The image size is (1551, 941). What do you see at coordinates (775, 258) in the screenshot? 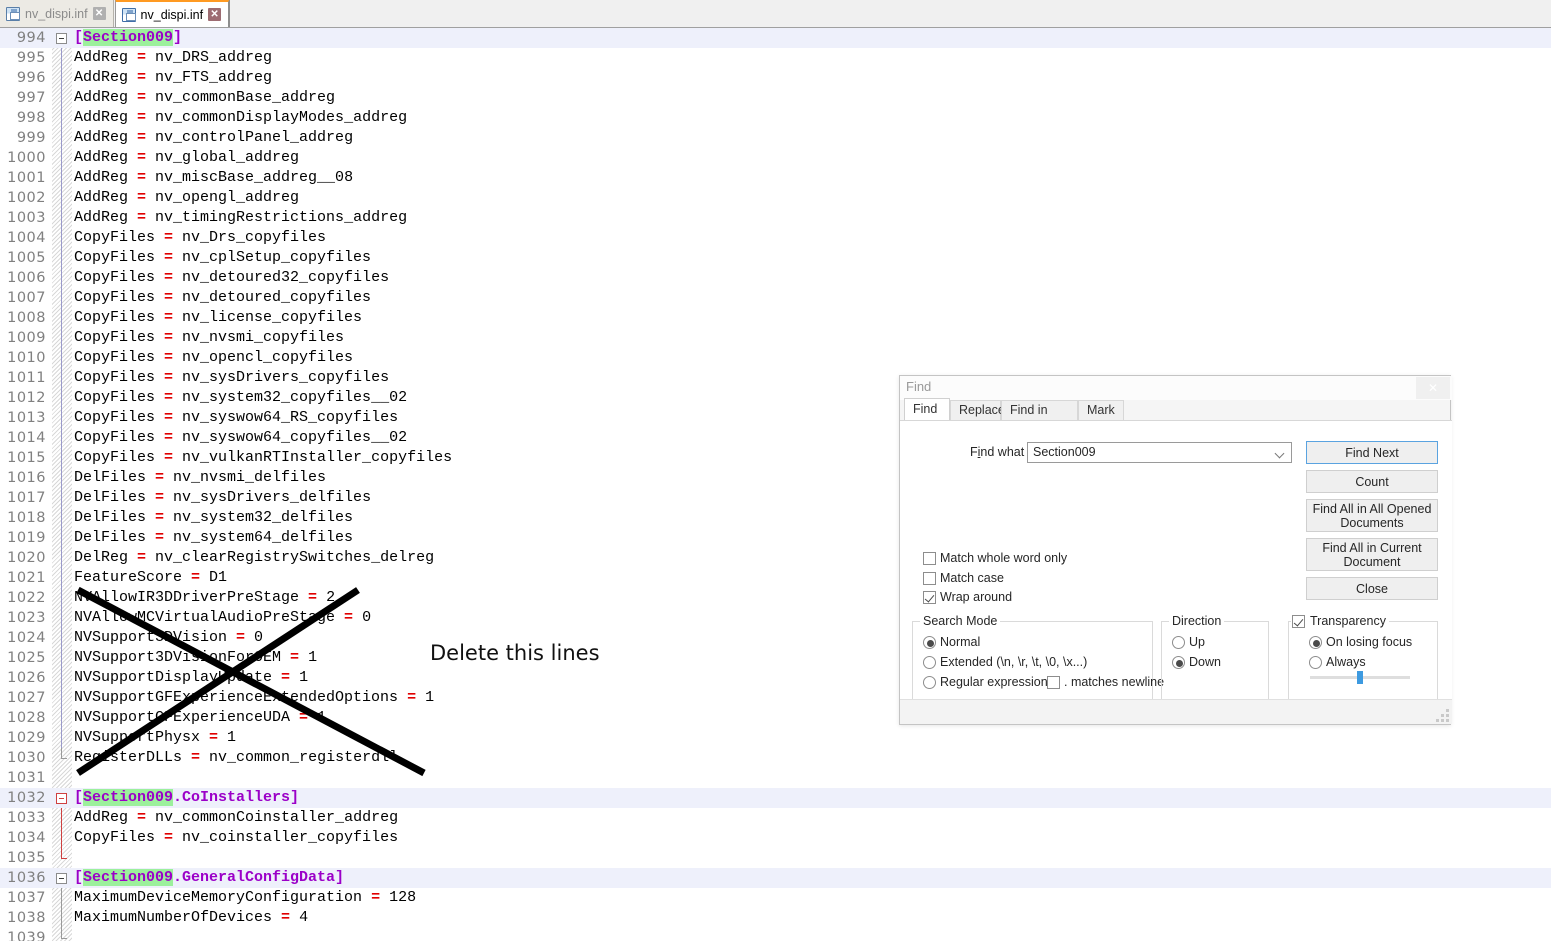
I see `code-line: 1005 CopyFiles = nv_cplSetup_copyfiles` at bounding box center [775, 258].